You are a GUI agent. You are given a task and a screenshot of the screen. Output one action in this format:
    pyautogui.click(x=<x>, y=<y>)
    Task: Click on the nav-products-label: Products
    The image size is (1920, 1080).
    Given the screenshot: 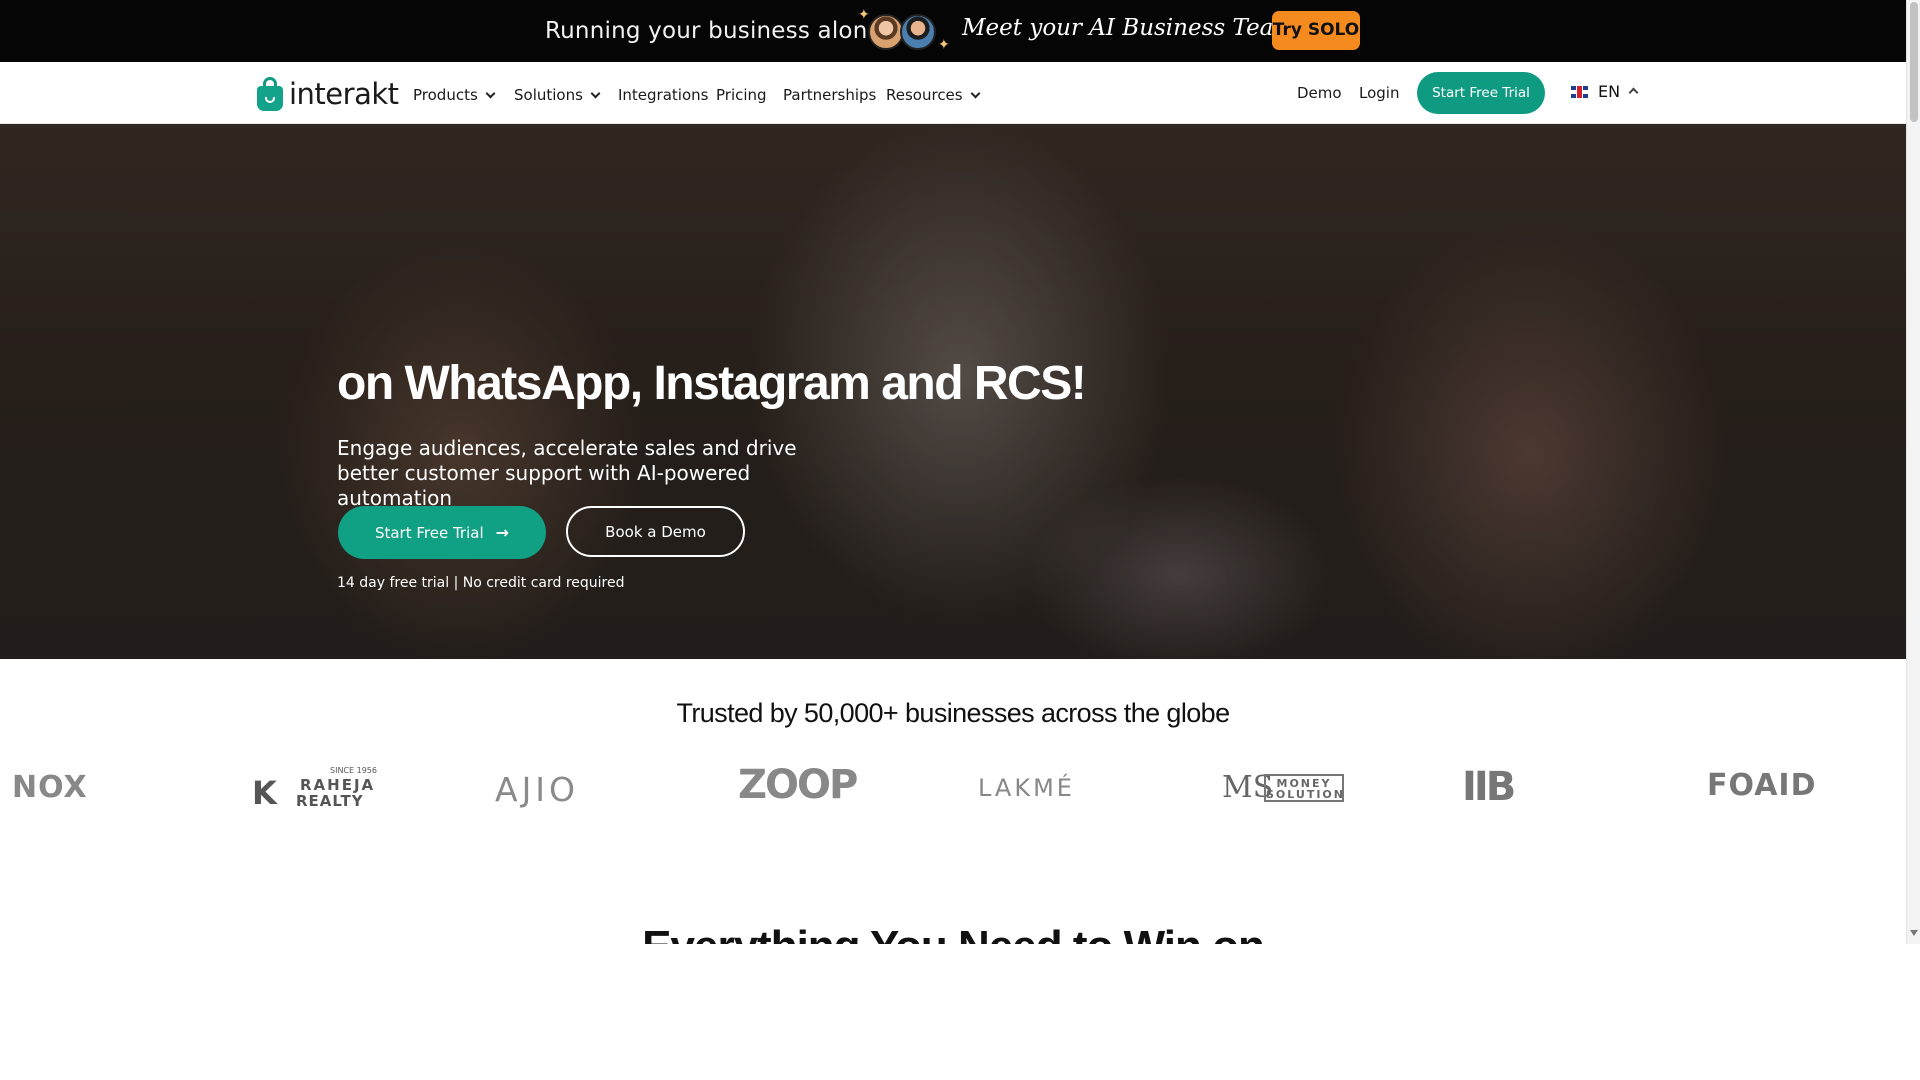 What is the action you would take?
    pyautogui.click(x=445, y=95)
    